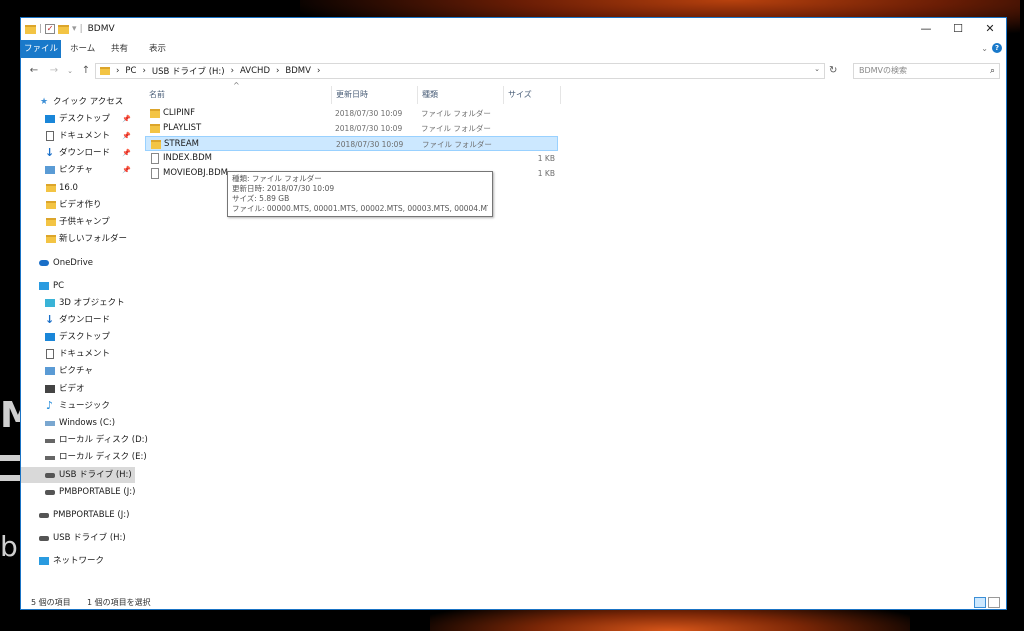  Describe the element at coordinates (84, 457) in the screenshot. I see `nav-drive-e: ローカル ディスク (E:)` at that location.